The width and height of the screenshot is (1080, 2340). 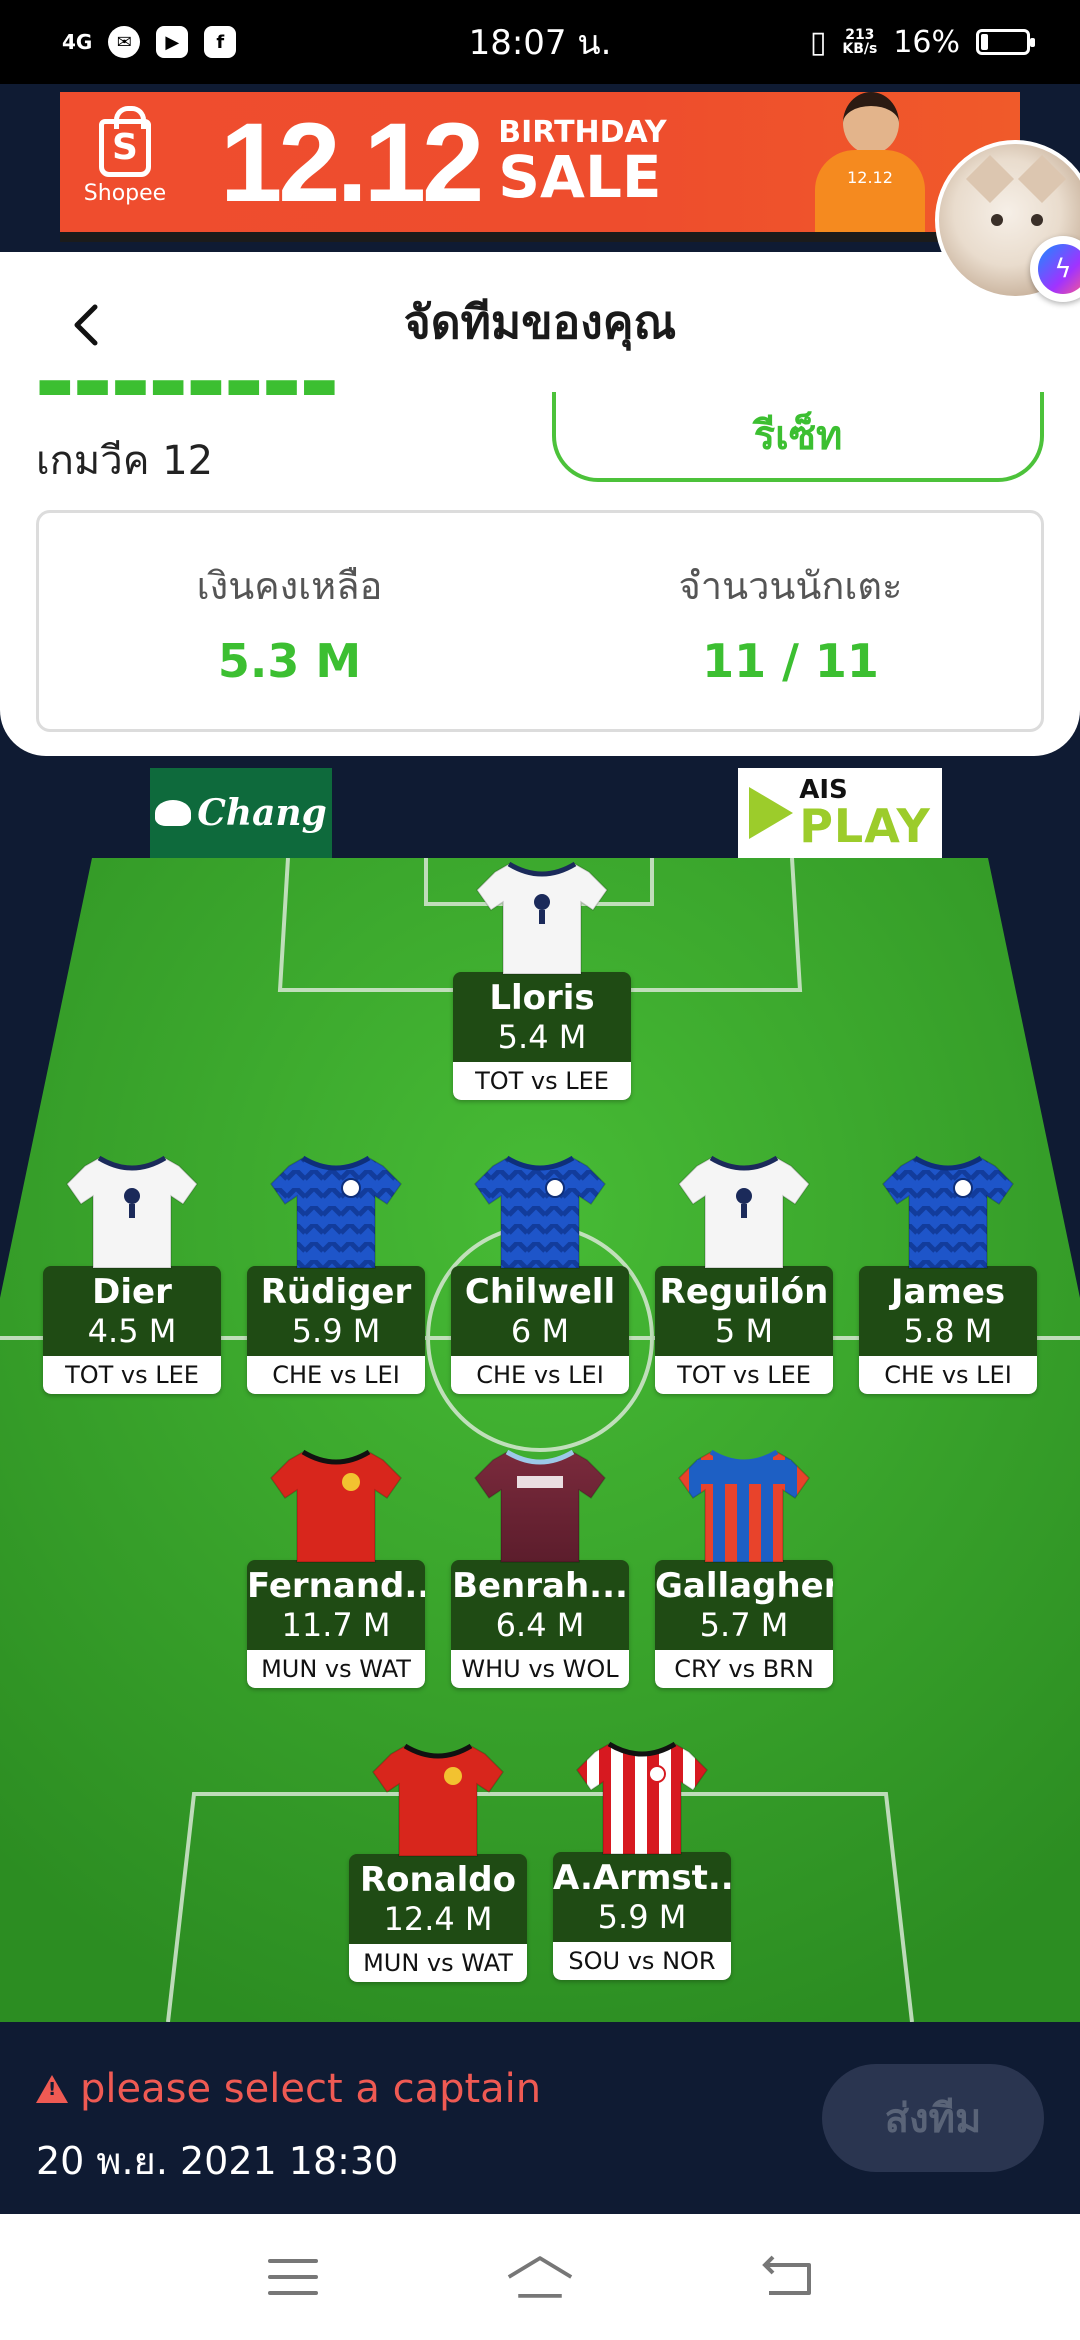 What do you see at coordinates (582, 162) in the screenshot?
I see `banner-sale-text: BIRTHDAY SALE` at bounding box center [582, 162].